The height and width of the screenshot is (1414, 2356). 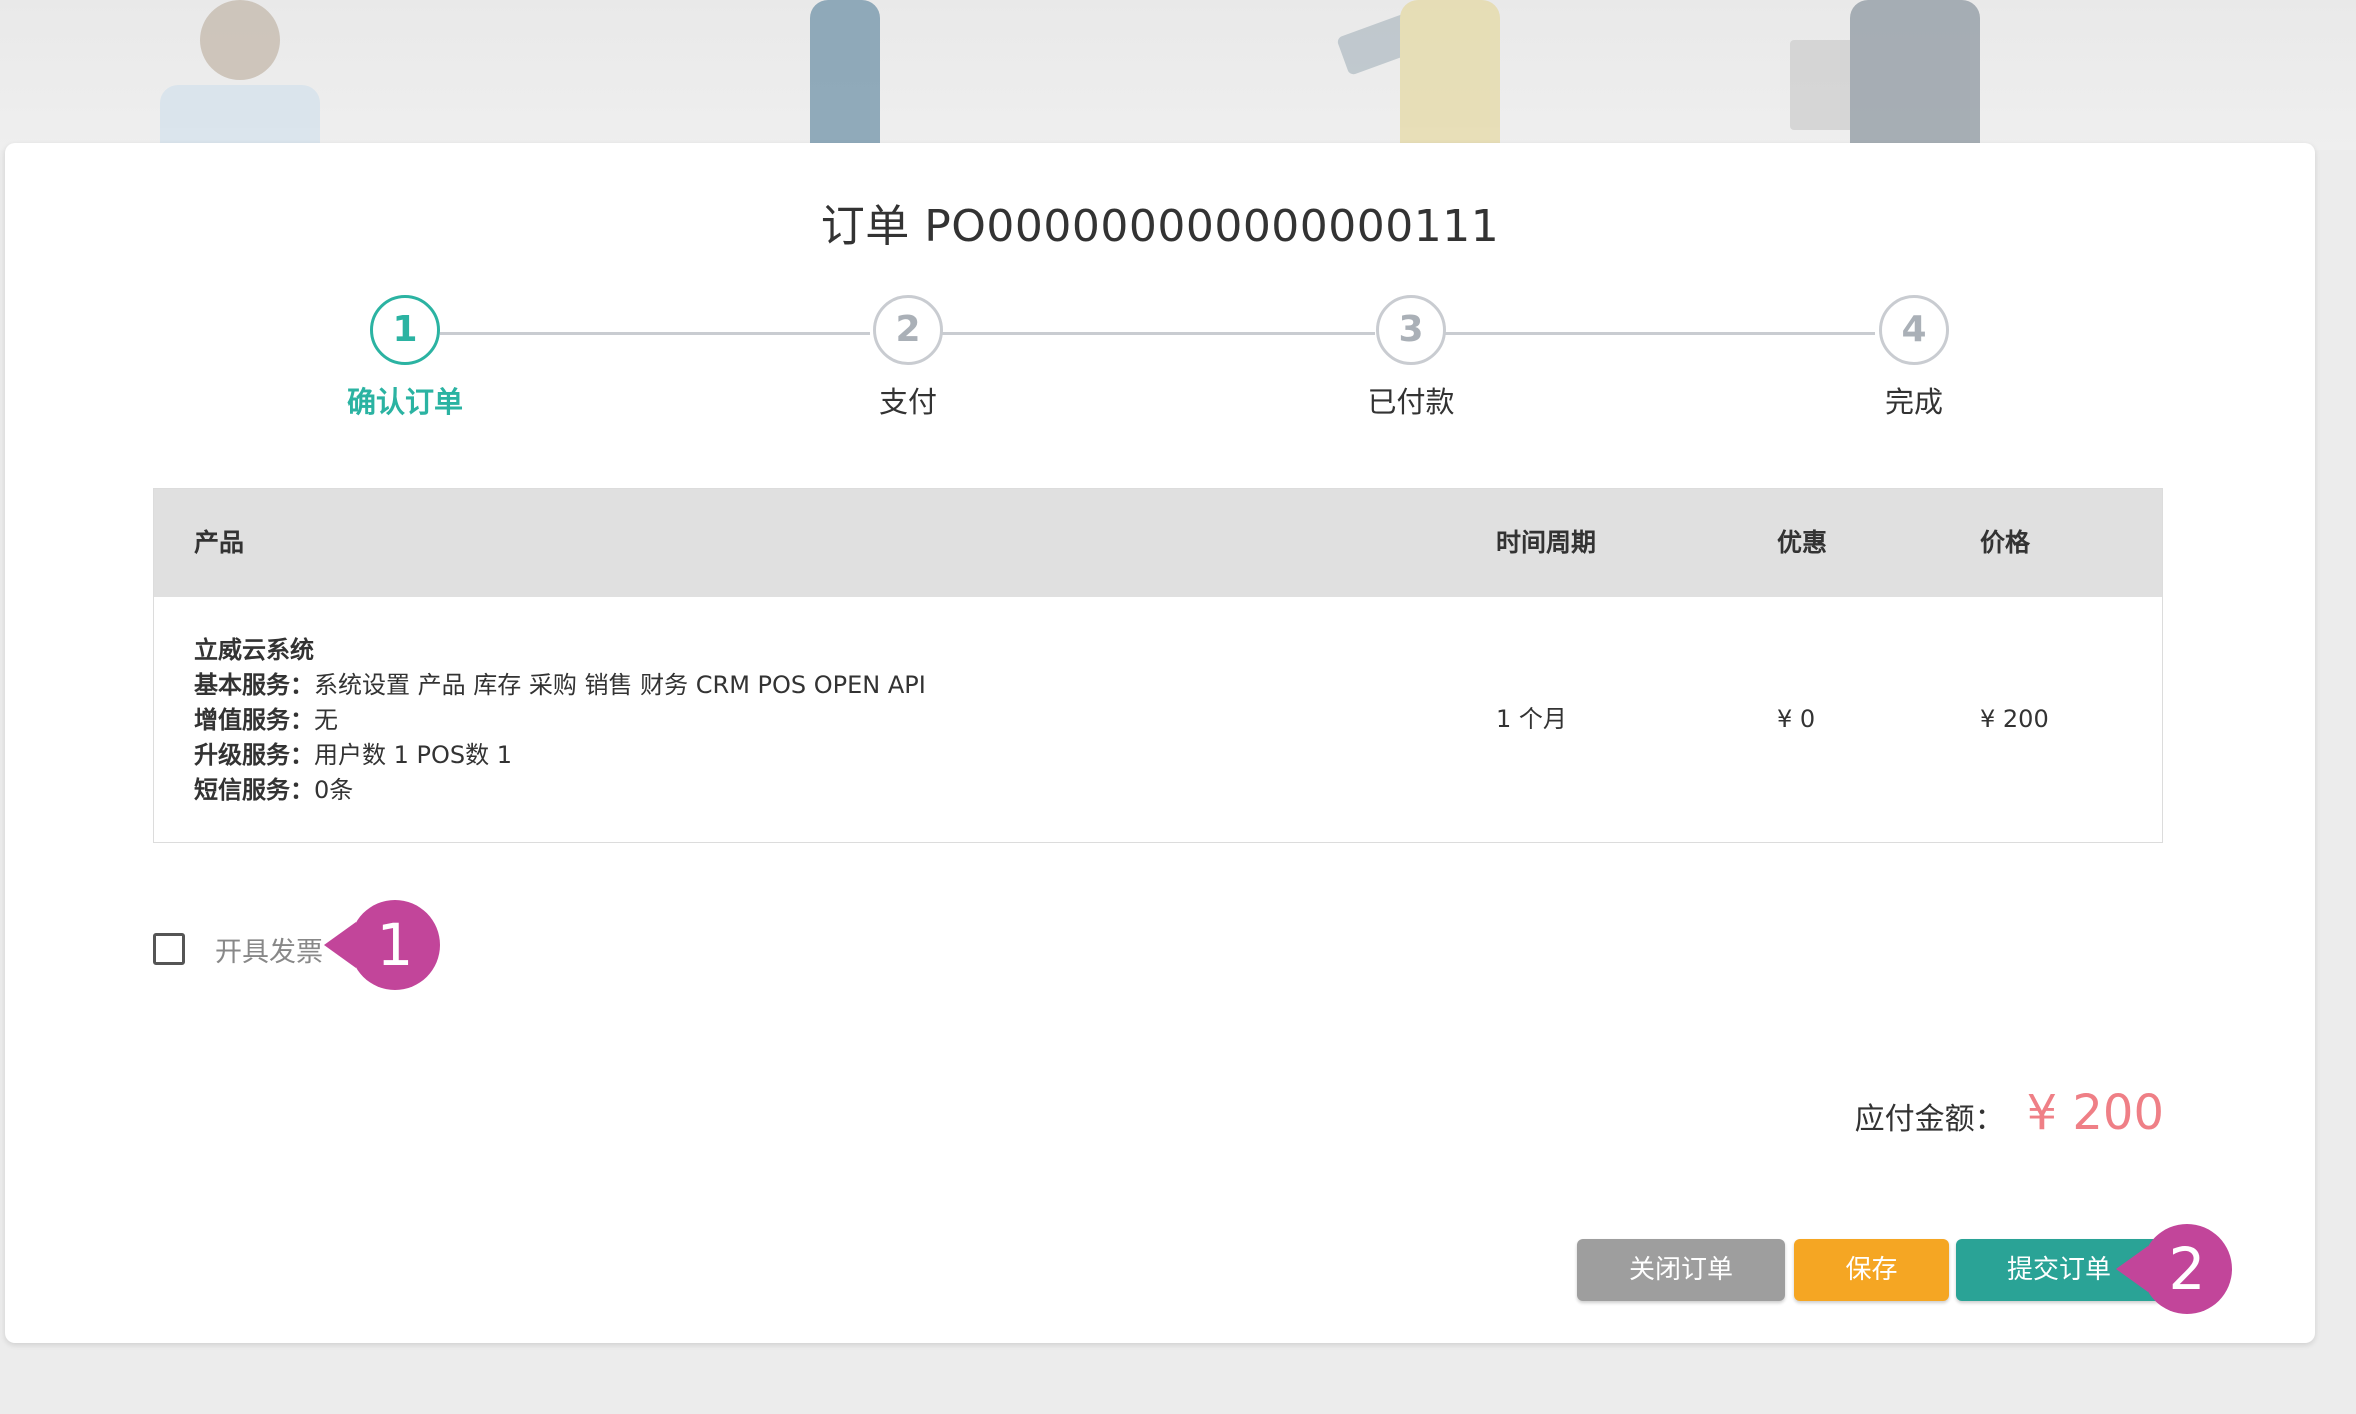 I want to click on page-title: 订单 PO000000000000000111, so click(x=1160, y=226).